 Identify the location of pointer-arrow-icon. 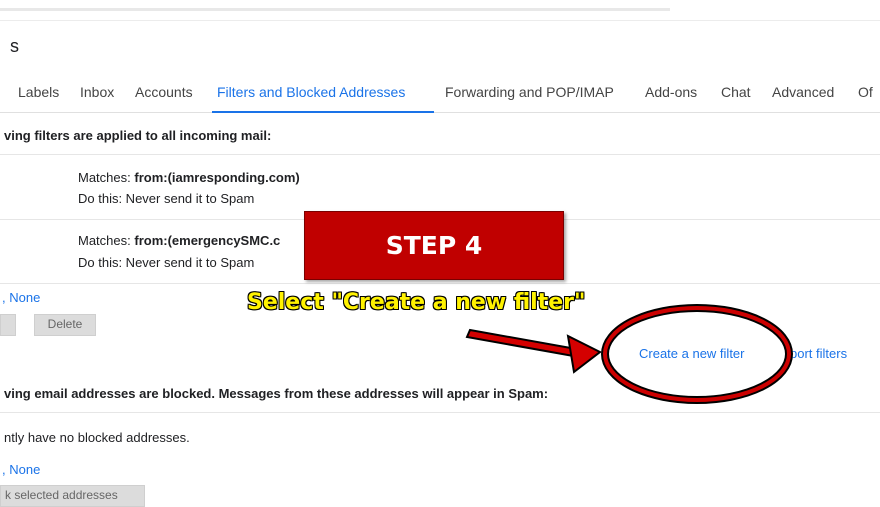
(533, 351).